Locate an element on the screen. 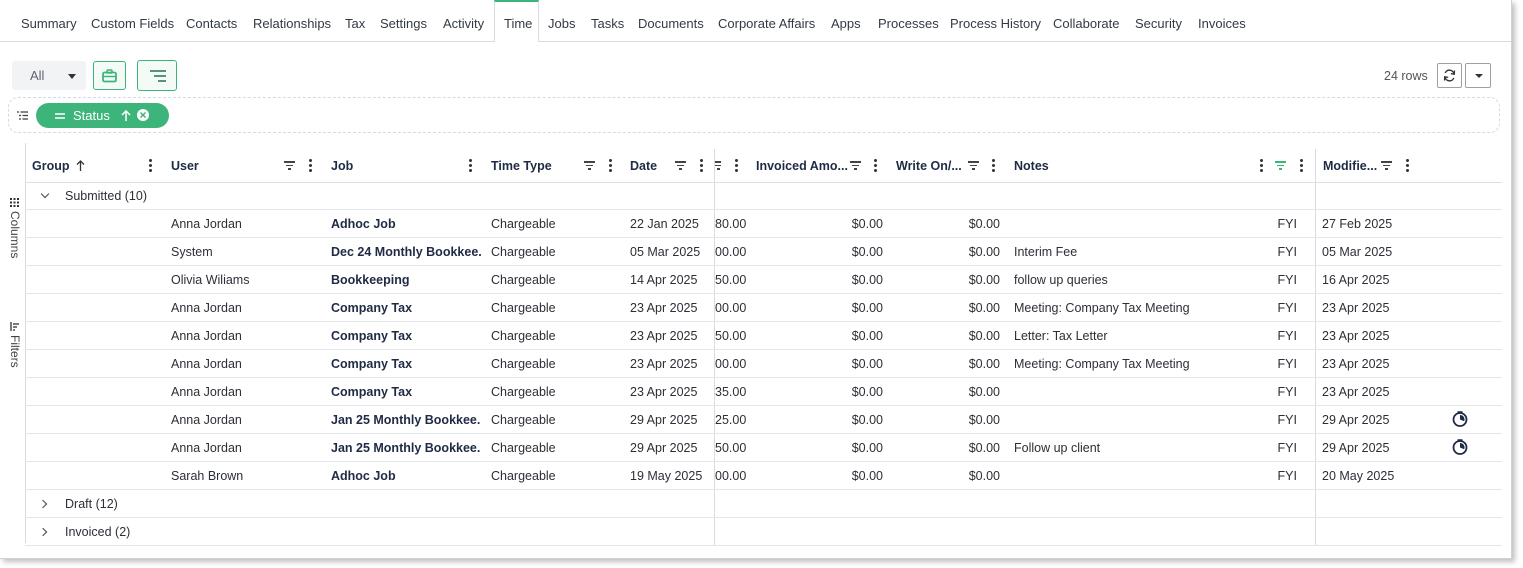 This screenshot has height=568, width=1523. header-user: User is located at coordinates (185, 165).